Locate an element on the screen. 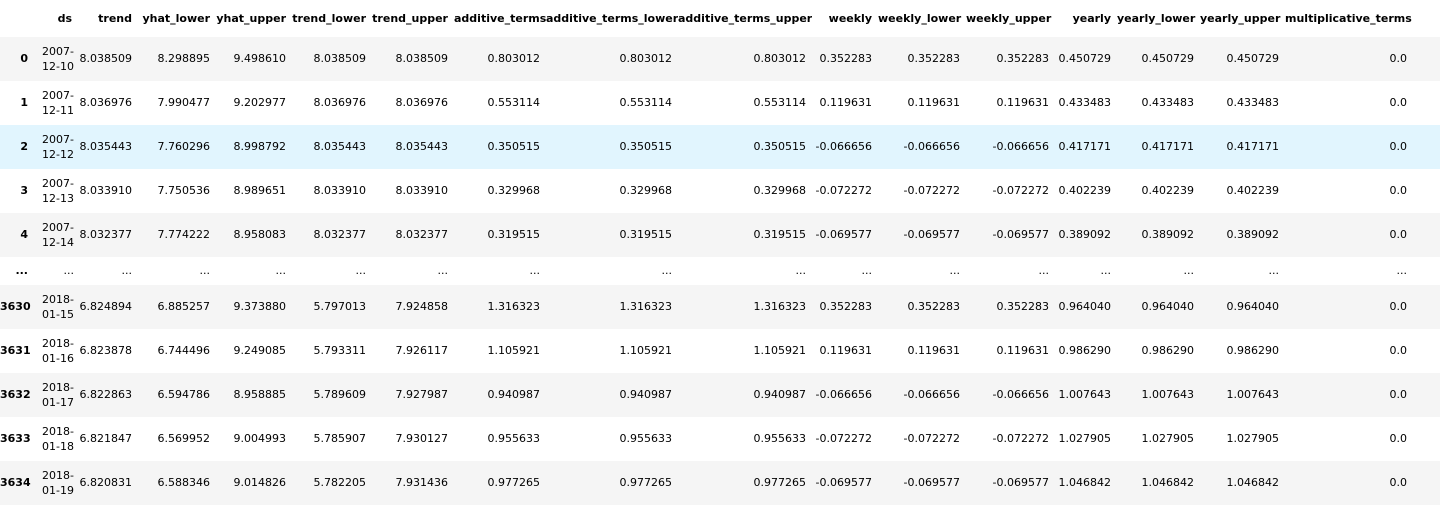 The image size is (1440, 510). cell-additive-terms: 0.319515 is located at coordinates (514, 234).